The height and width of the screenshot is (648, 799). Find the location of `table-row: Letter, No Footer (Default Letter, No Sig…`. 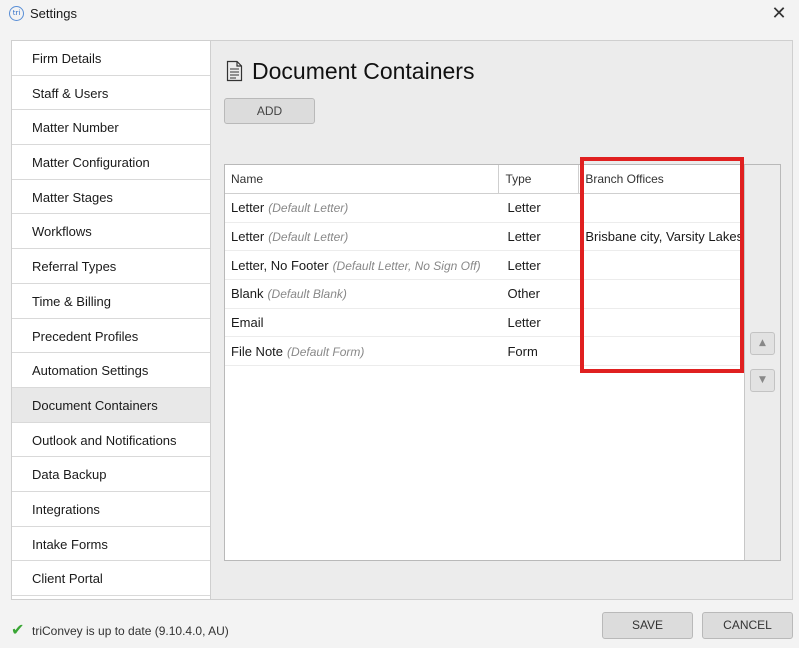

table-row: Letter, No Footer (Default Letter, No Sig… is located at coordinates (484, 266).